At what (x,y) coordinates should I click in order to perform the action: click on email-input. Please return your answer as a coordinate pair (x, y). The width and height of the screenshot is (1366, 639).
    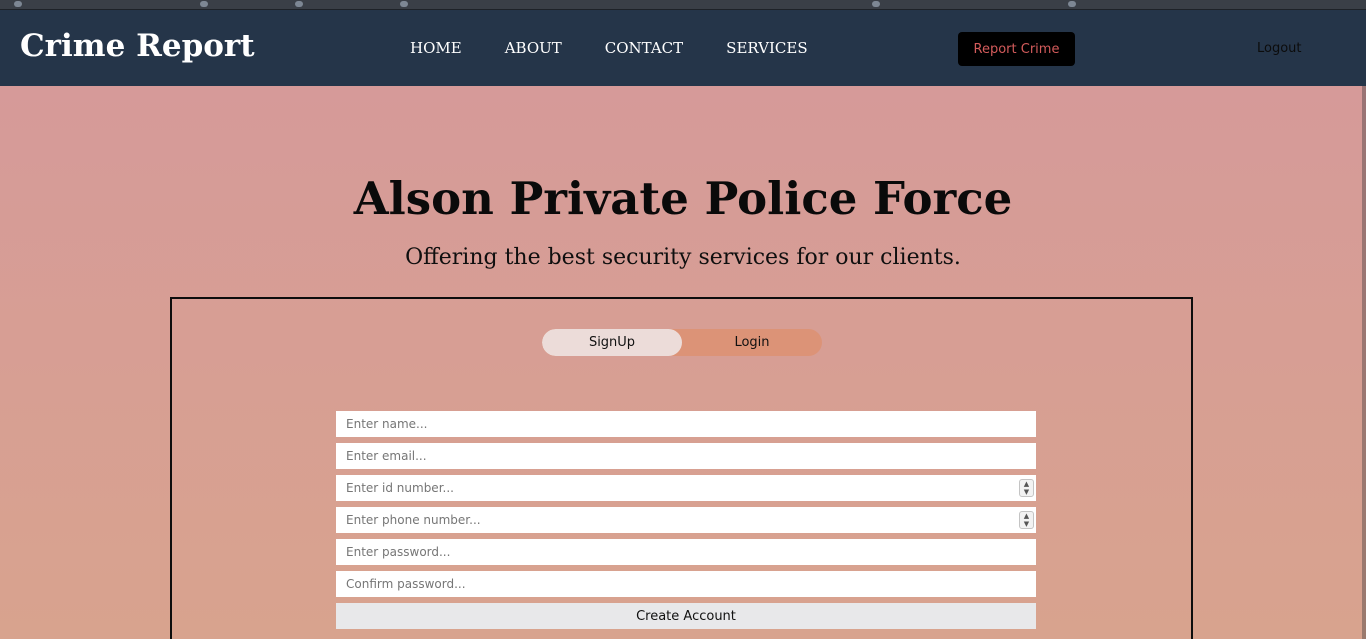
    Looking at the image, I should click on (686, 456).